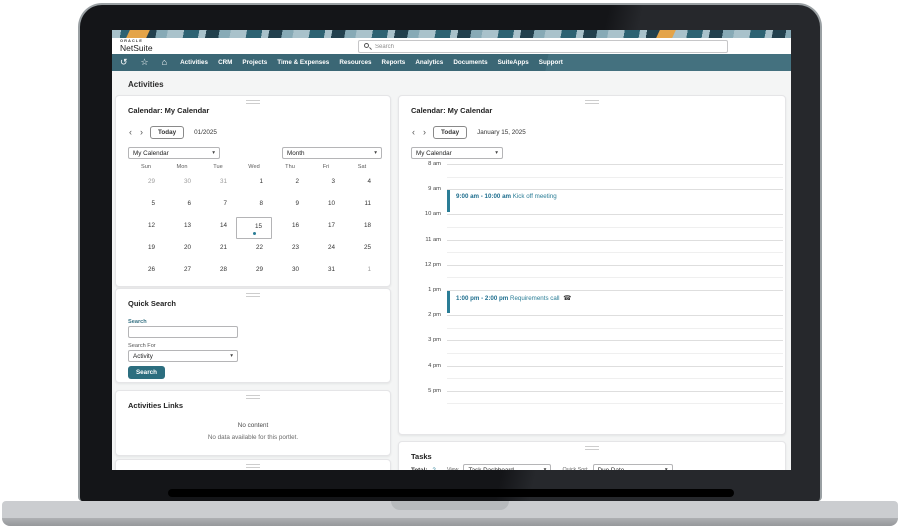 This screenshot has height=529, width=900. I want to click on calendar-day: 4, so click(362, 184).